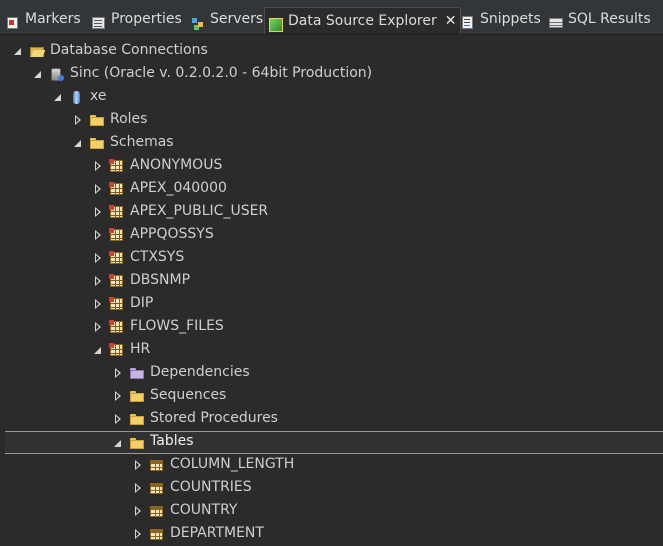 This screenshot has height=546, width=663. Describe the element at coordinates (142, 142) in the screenshot. I see `tree-item-label: Schemas` at that location.